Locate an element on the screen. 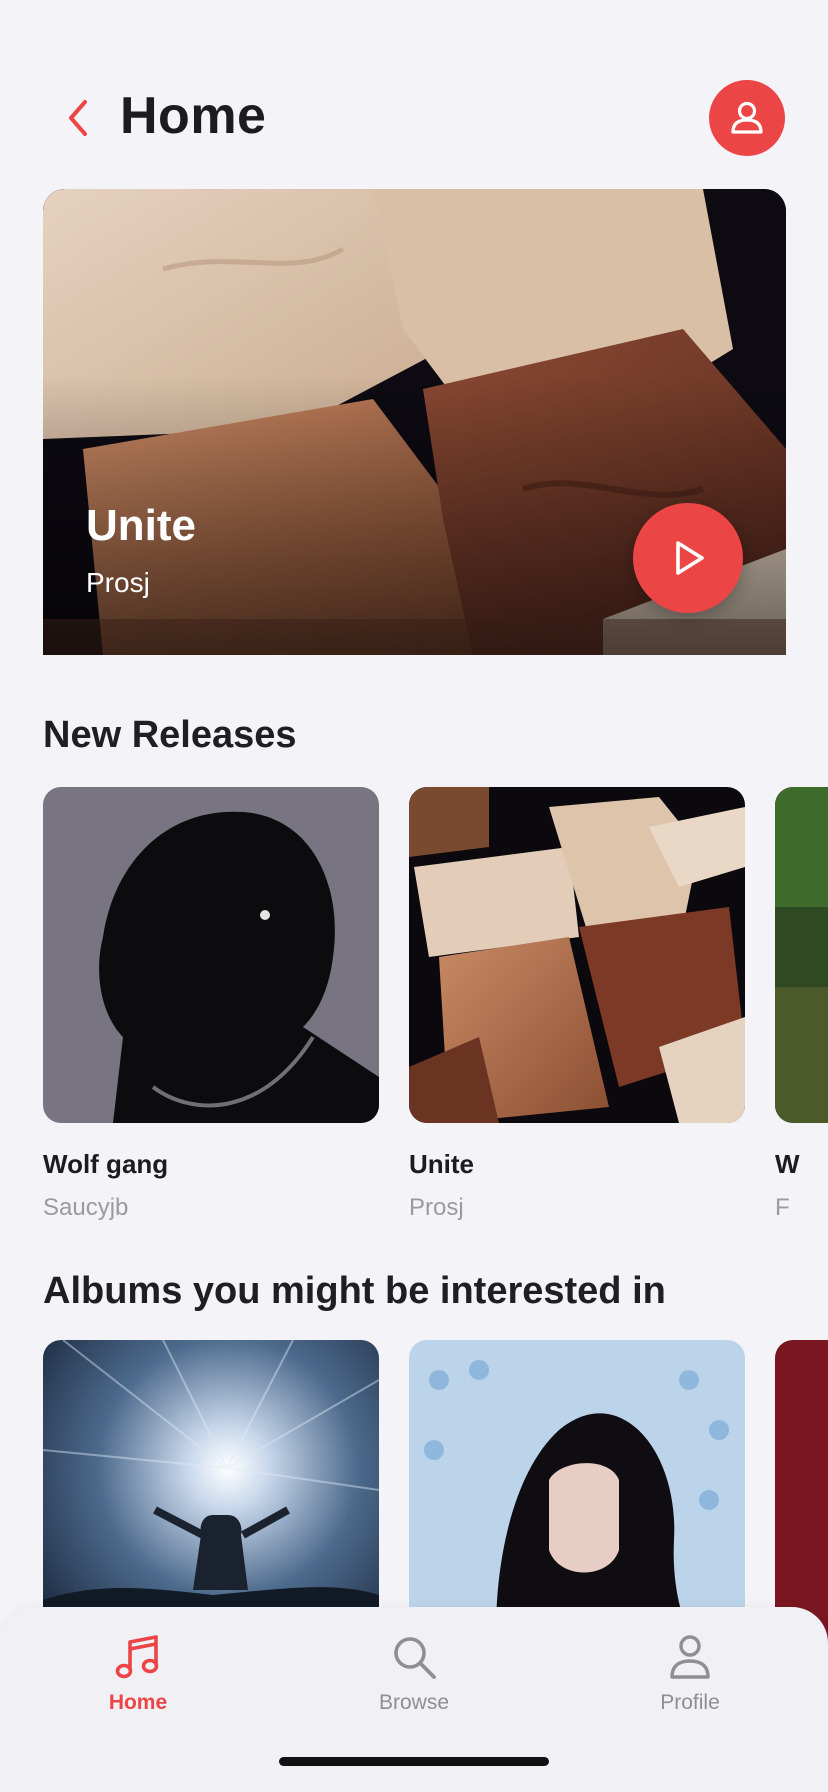 Image resolution: width=828 pixels, height=1792 pixels. tab-home-label: Home is located at coordinates (138, 1702).